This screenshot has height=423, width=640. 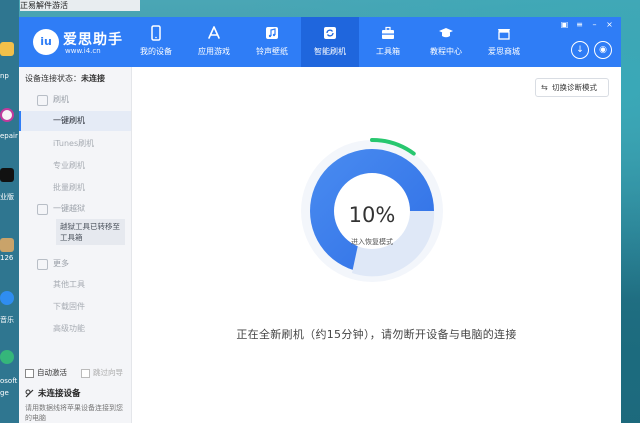 What do you see at coordinates (7, 320) in the screenshot?
I see `desktop-item-label: 音乐` at bounding box center [7, 320].